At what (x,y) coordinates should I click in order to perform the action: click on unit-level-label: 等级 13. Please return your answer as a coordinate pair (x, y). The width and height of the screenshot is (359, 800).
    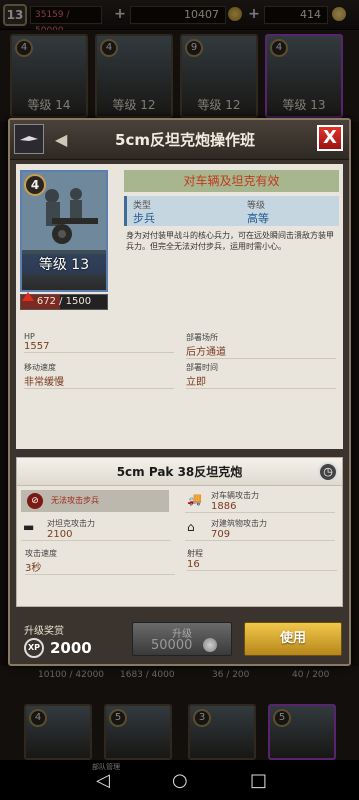
    Looking at the image, I should click on (64, 264).